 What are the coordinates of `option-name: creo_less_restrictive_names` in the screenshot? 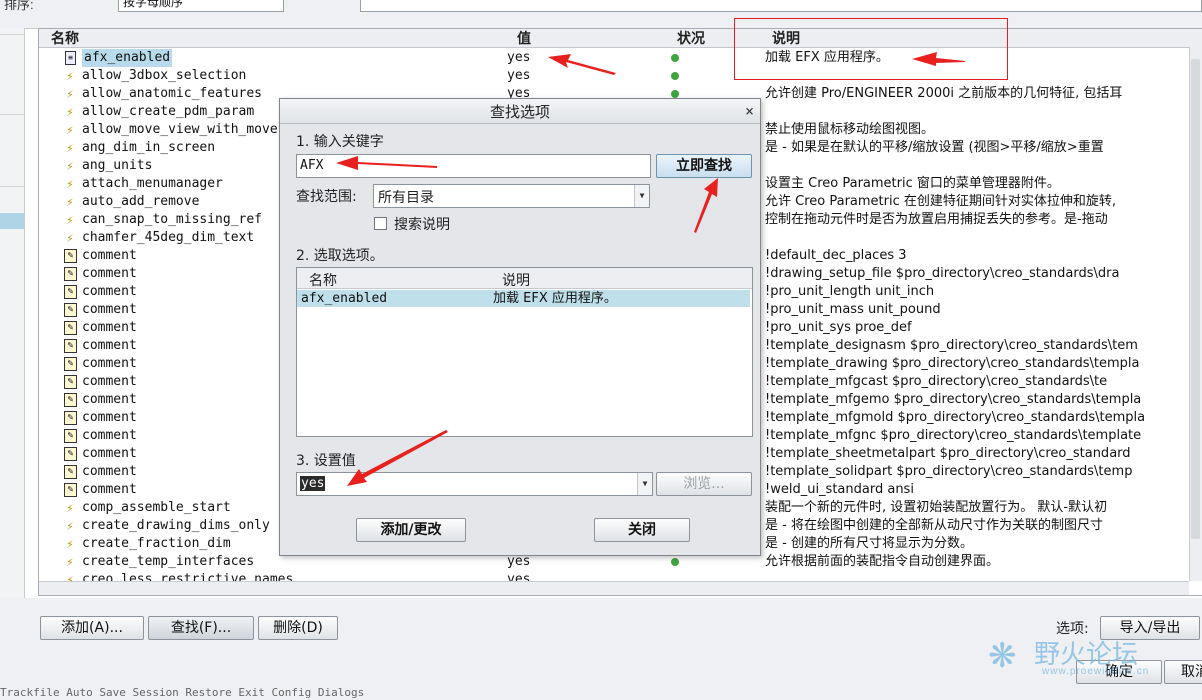 It's located at (188, 576).